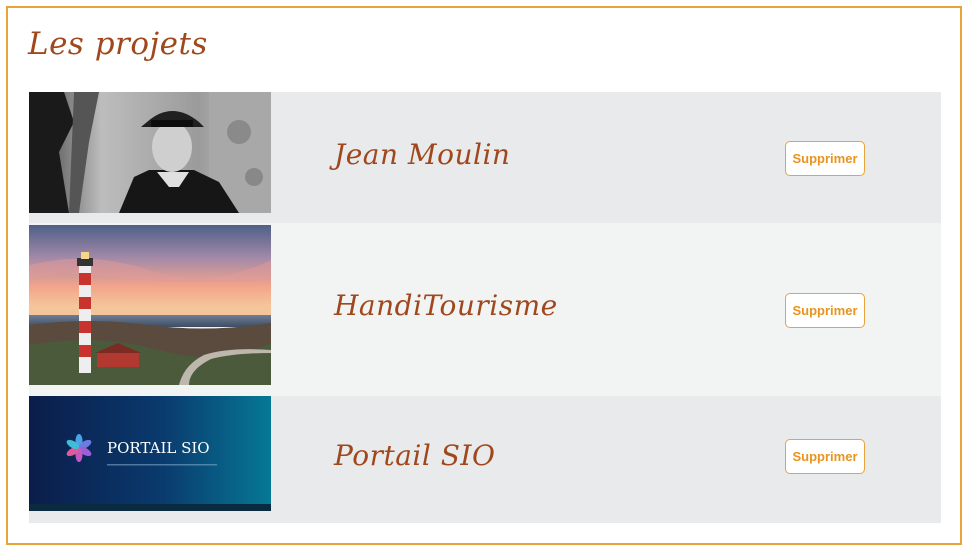 This screenshot has height=550, width=969. I want to click on portail-sio-banner: PORTAIL SIO, so click(150, 453).